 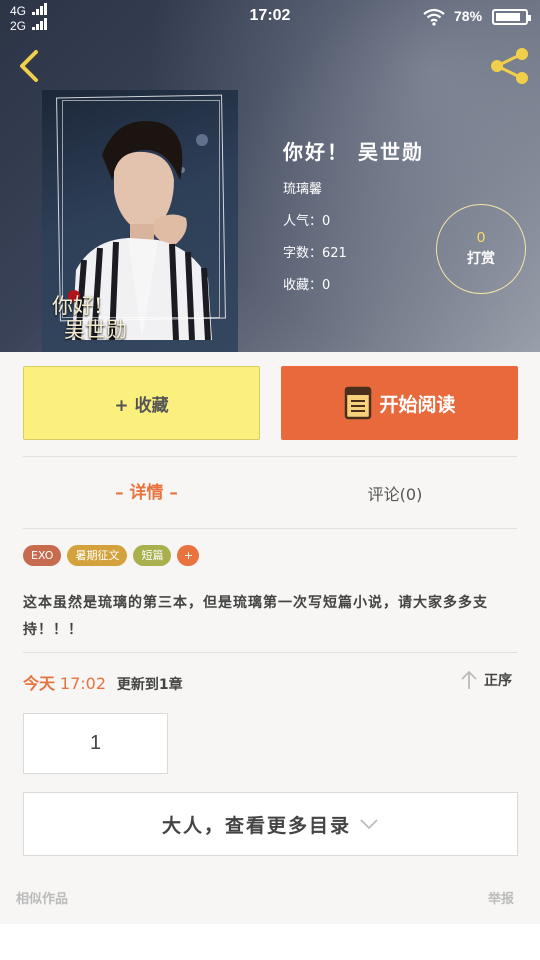 I want to click on tag-list: EXO 暑期征文 短篇 +, so click(x=114, y=555).